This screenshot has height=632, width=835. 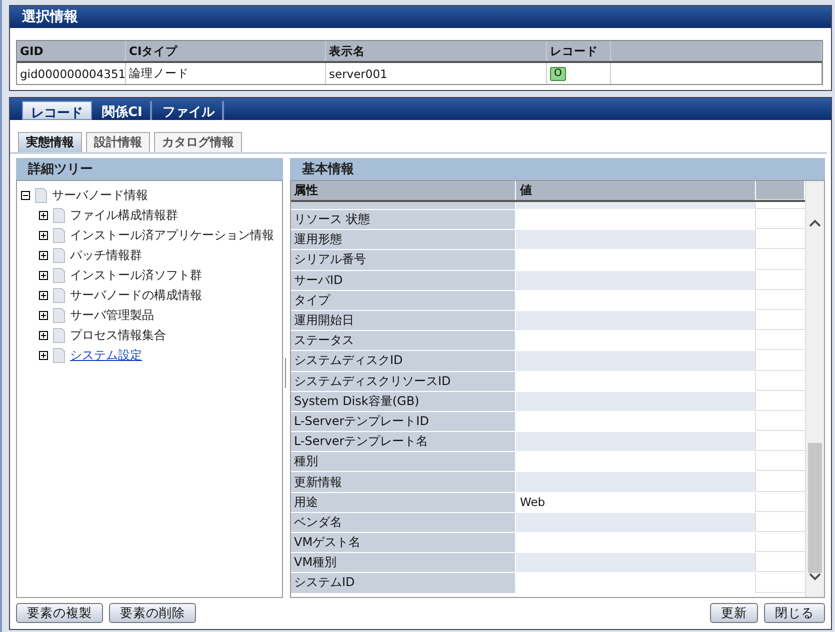 What do you see at coordinates (558, 73) in the screenshot?
I see `record-badge: O` at bounding box center [558, 73].